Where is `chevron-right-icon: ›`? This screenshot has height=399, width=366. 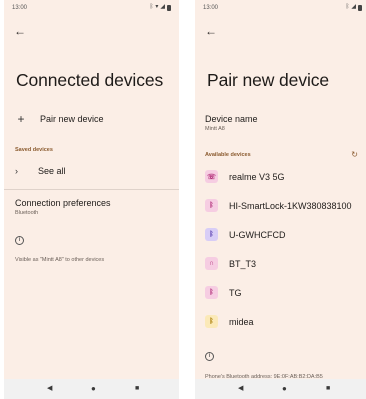
chevron-right-icon: › is located at coordinates (16, 171).